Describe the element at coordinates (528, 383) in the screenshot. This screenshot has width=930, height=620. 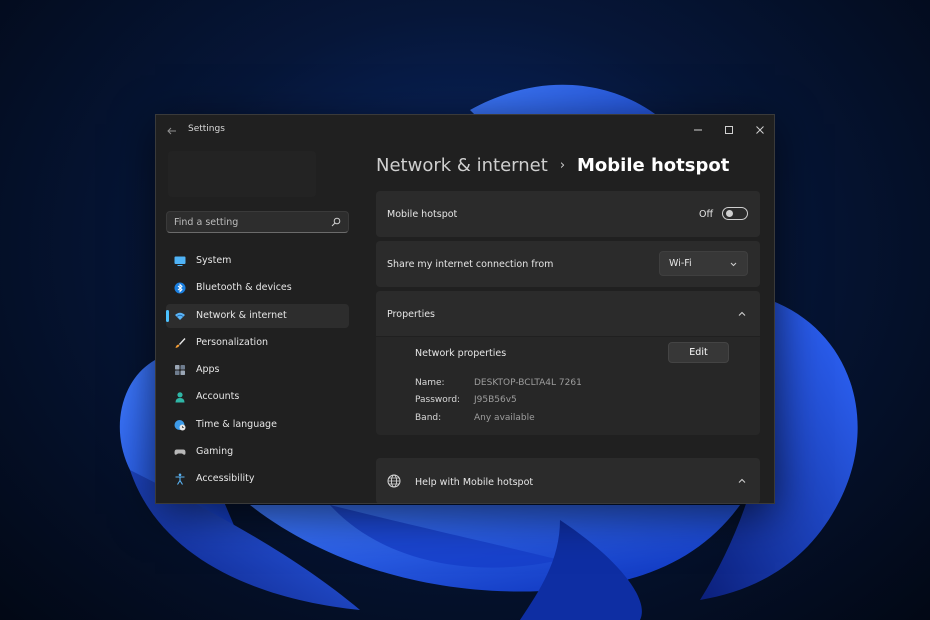
I see `name-value: DESKTOP-BCLTA4L 7261` at that location.